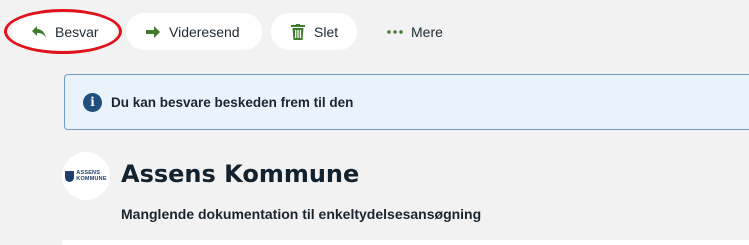 Image resolution: width=749 pixels, height=245 pixels. I want to click on reply-highlight-circle, so click(63, 31).